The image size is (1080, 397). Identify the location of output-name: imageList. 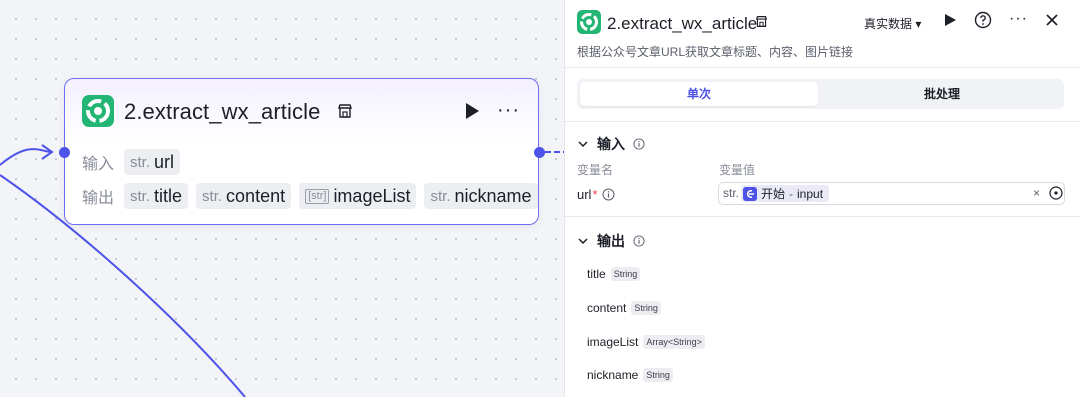
(613, 342).